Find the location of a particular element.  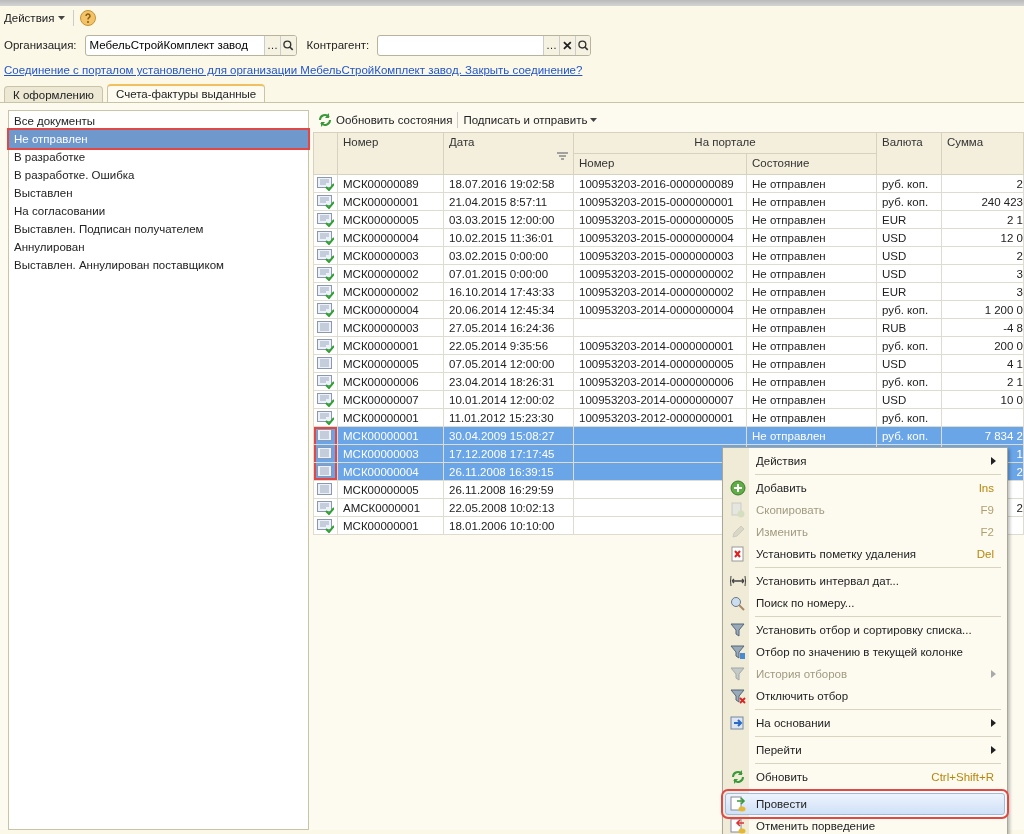

column-header: Сумма is located at coordinates (982, 153).